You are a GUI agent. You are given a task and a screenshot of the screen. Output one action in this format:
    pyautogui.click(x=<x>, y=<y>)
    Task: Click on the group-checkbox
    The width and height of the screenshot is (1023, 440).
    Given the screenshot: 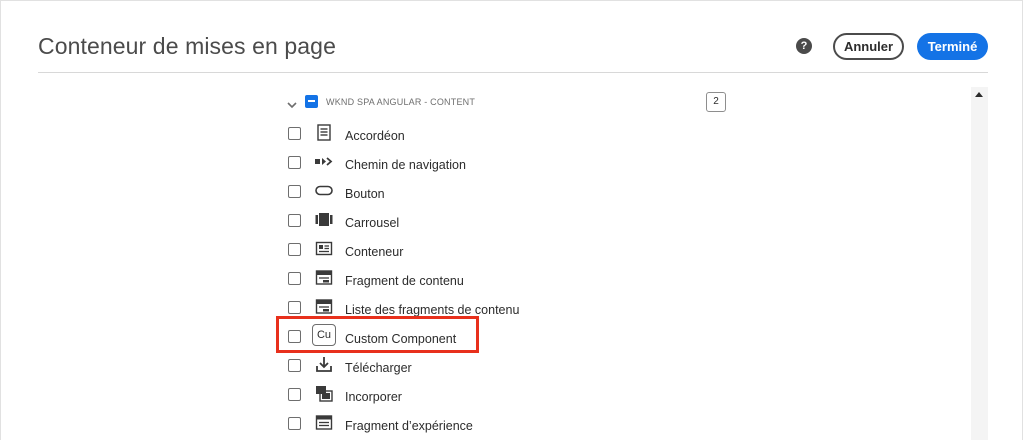 What is the action you would take?
    pyautogui.click(x=311, y=101)
    